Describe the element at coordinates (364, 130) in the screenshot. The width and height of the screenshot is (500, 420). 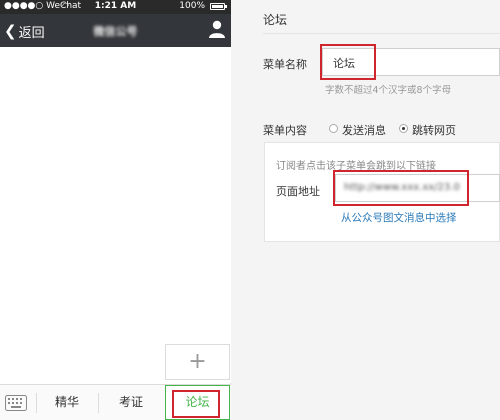
I see `option-send-message-label: 发送消息` at that location.